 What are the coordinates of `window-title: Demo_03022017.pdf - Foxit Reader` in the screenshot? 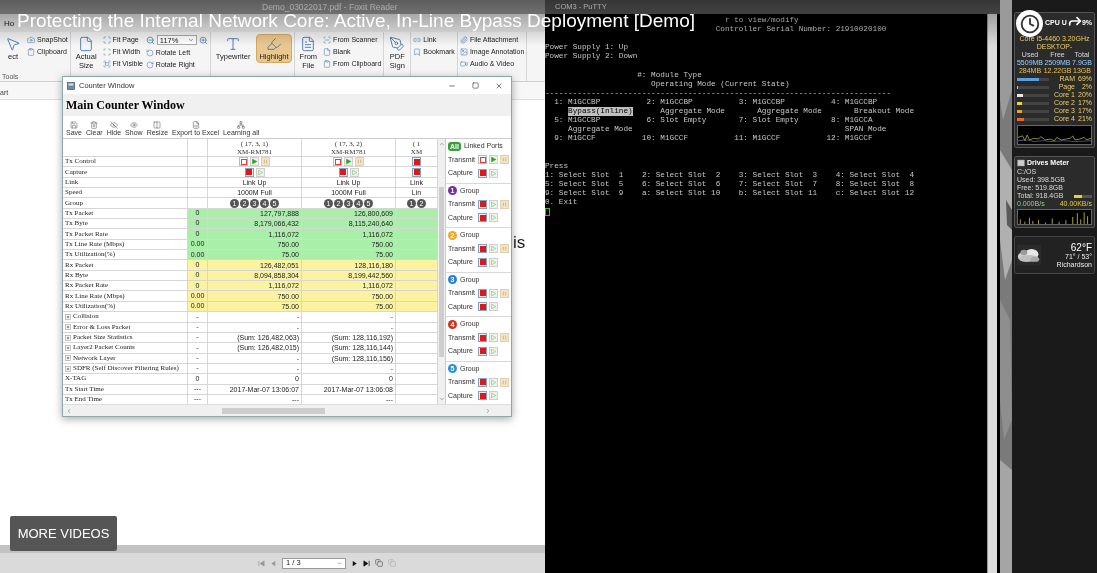 It's located at (330, 7).